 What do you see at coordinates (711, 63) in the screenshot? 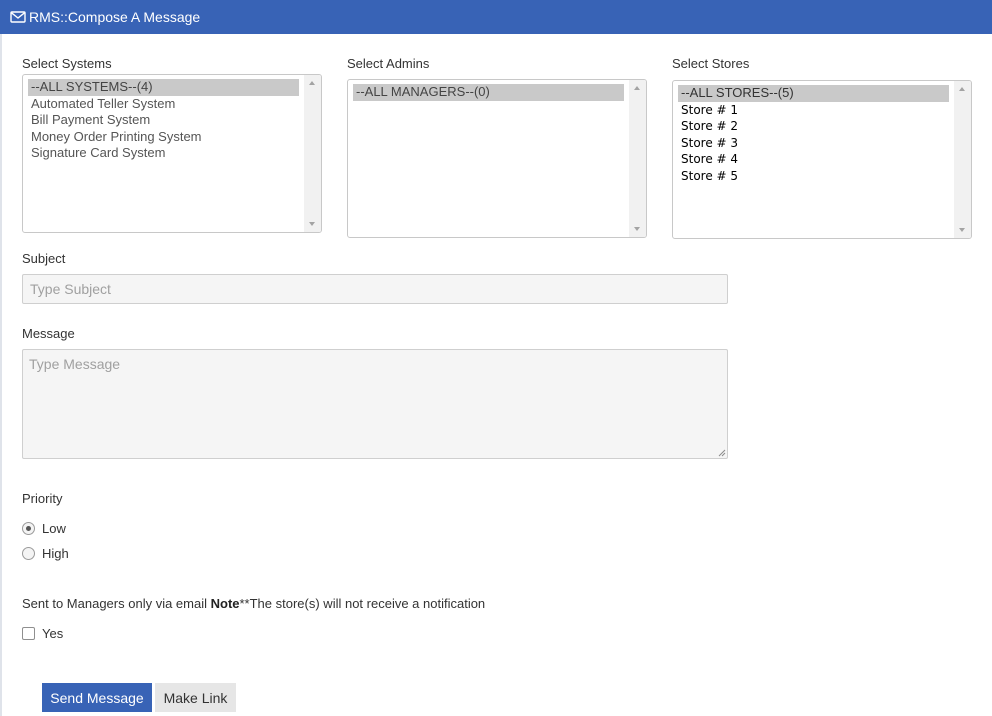
I see `stores-label: Select Stores` at bounding box center [711, 63].